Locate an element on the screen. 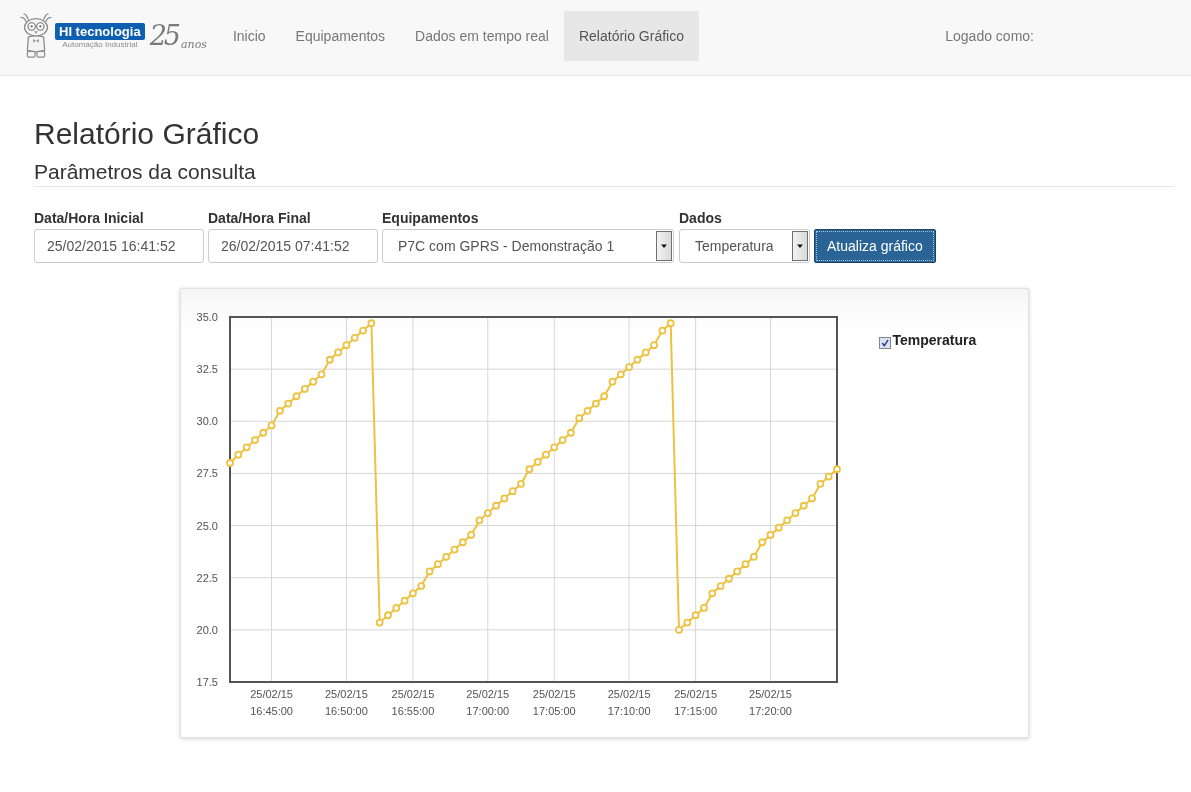  user-label: Logado como: is located at coordinates (989, 36).